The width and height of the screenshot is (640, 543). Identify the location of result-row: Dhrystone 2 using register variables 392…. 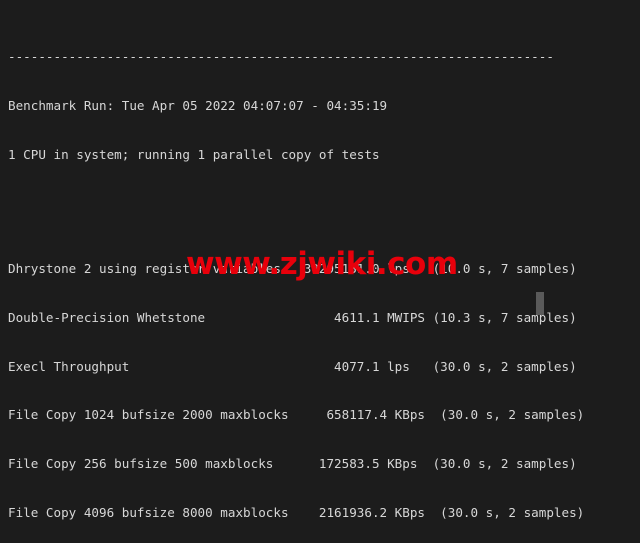
(320, 269).